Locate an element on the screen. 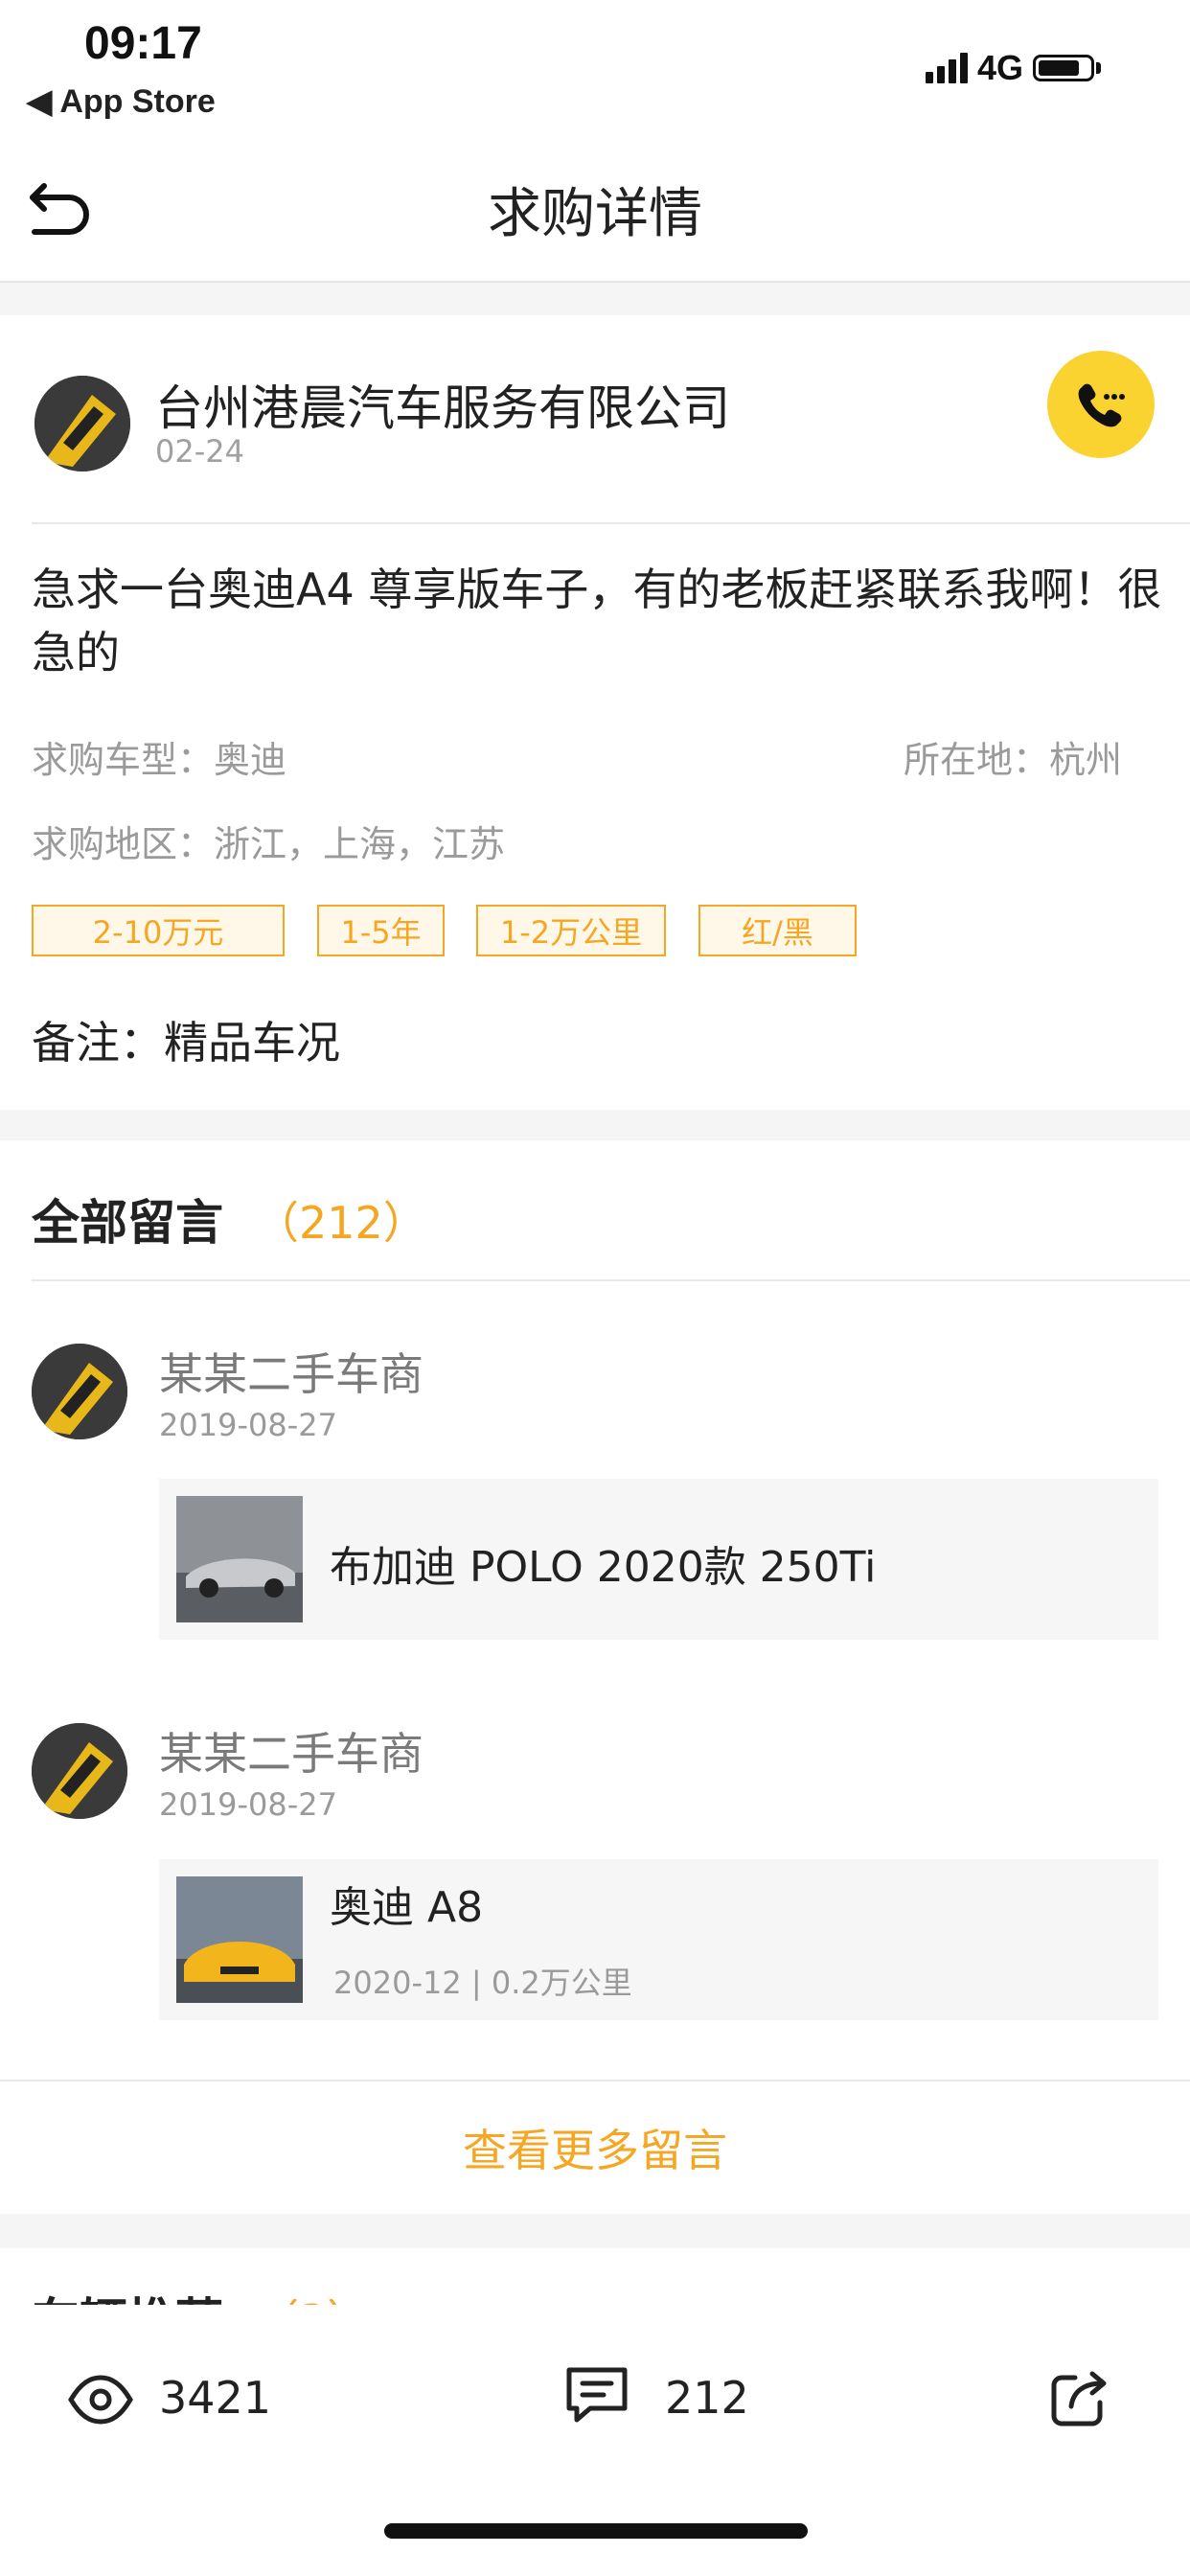 This screenshot has width=1190, height=2576. network-type: 4G is located at coordinates (1001, 67).